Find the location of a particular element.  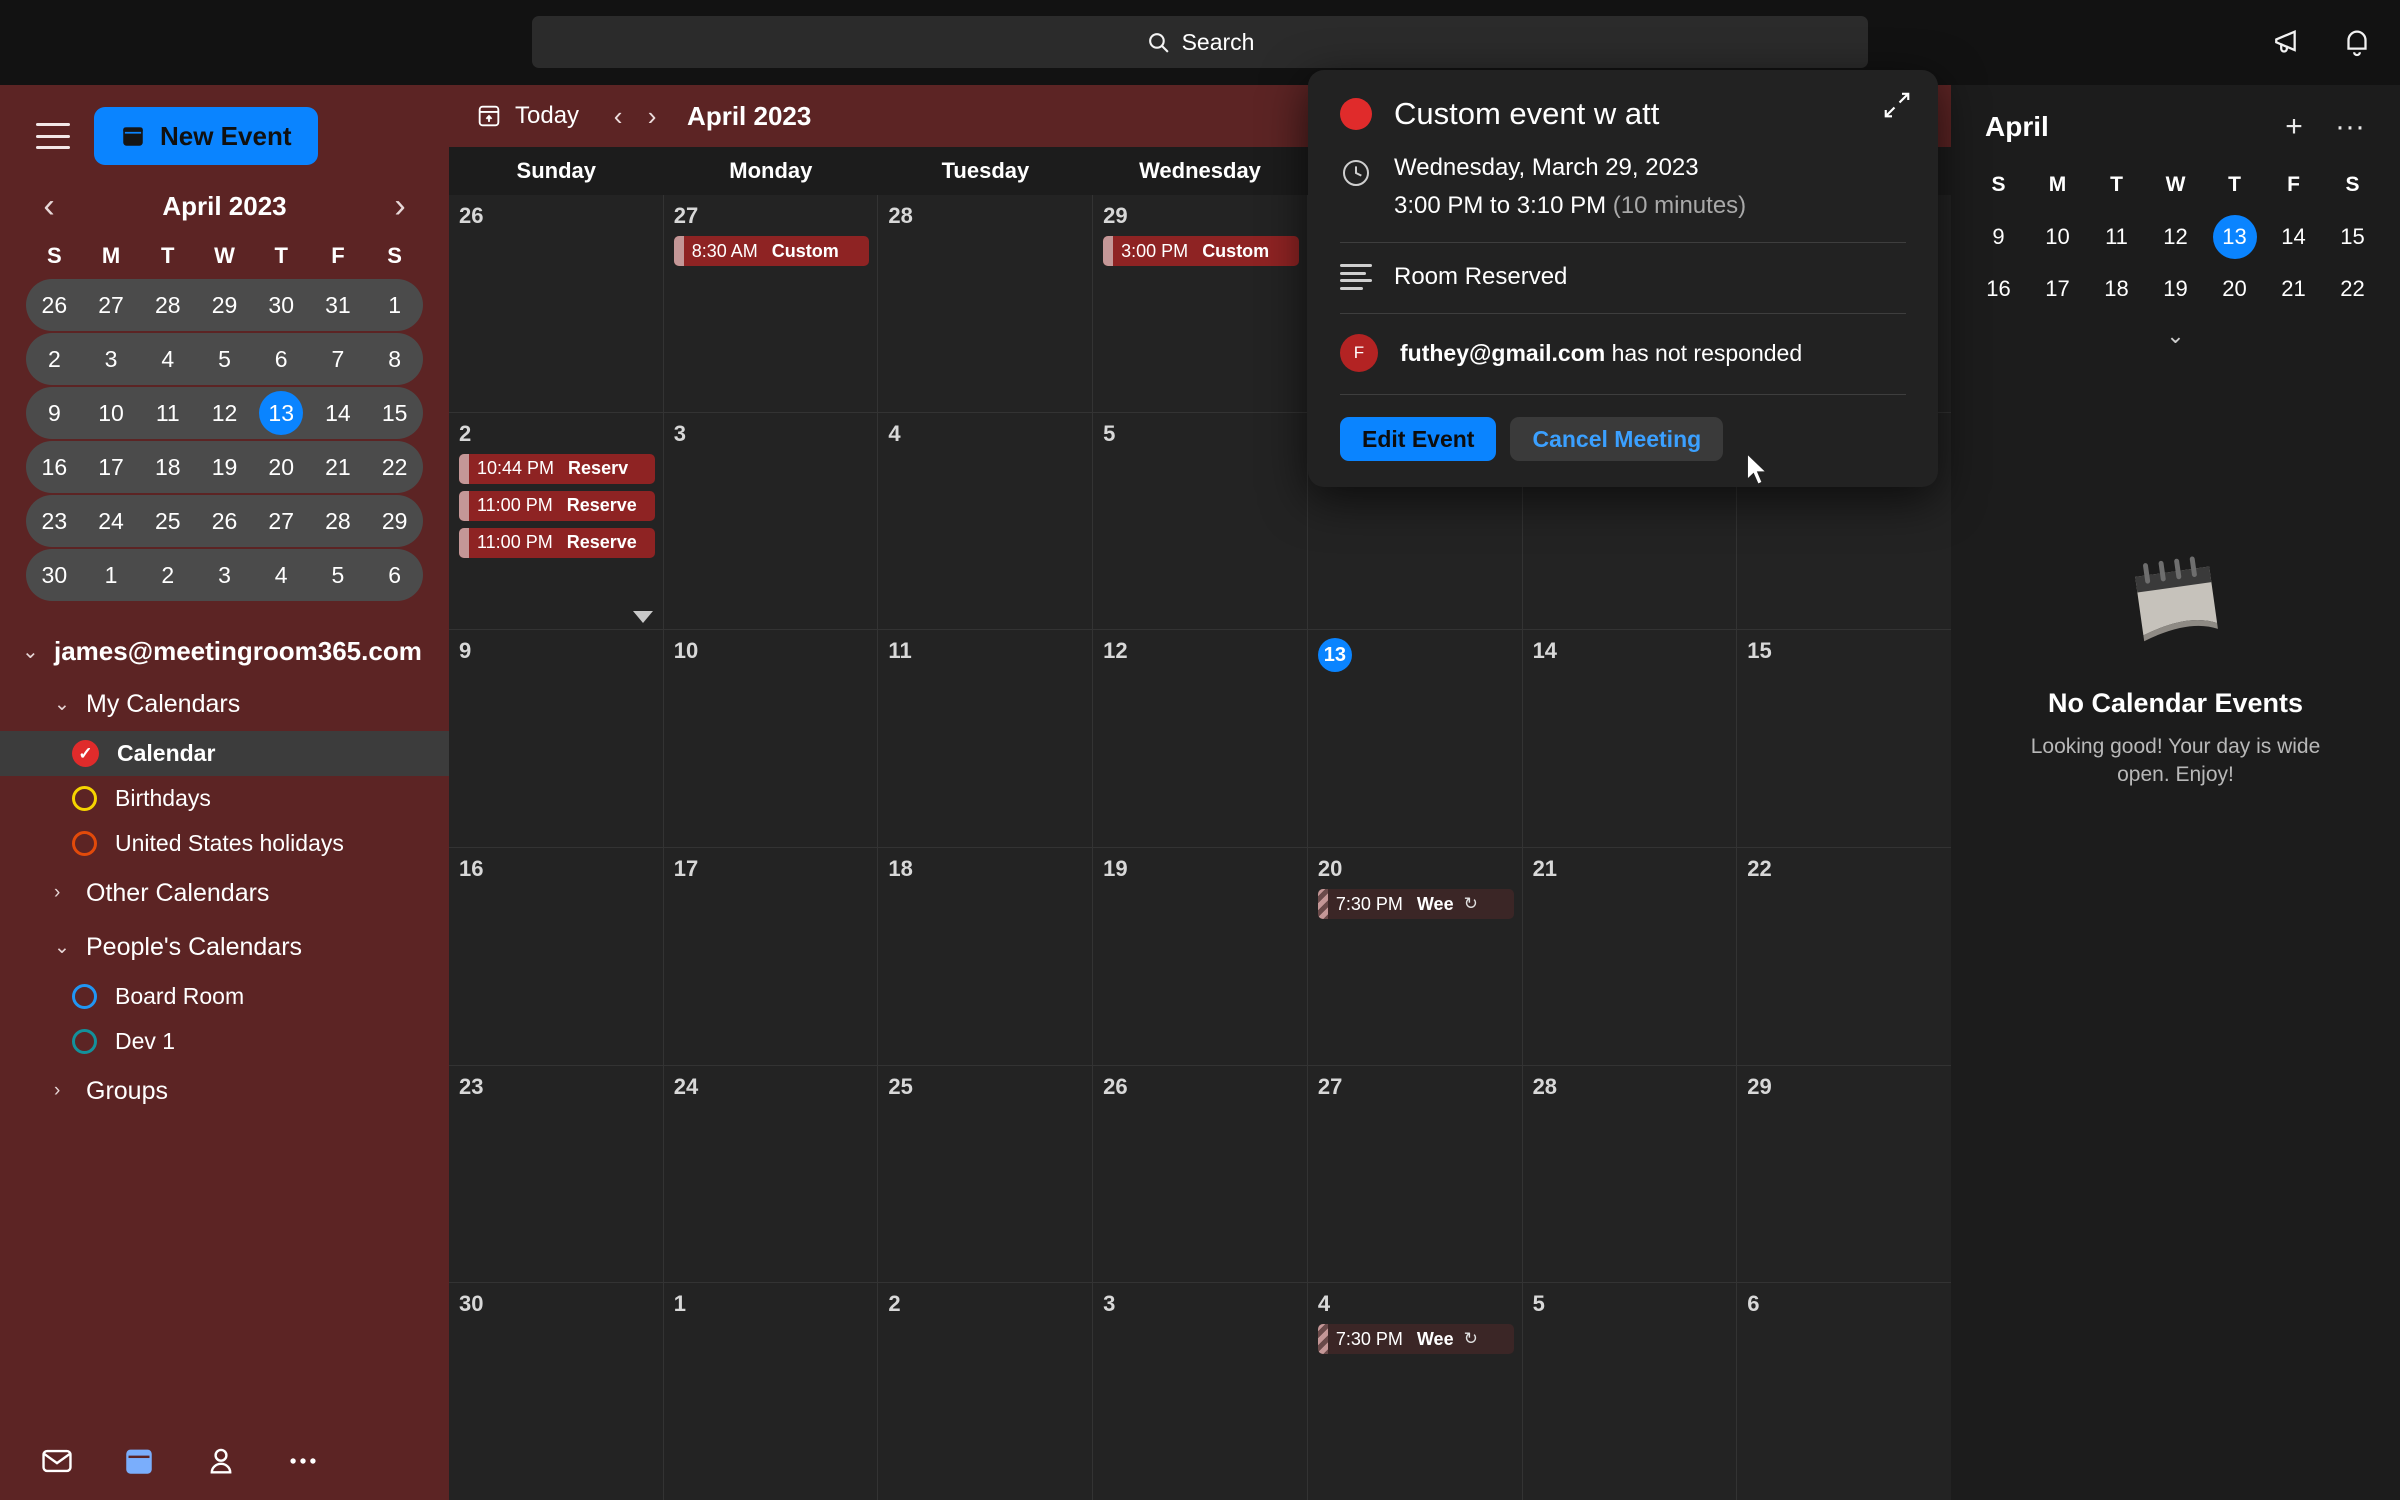

mini-day-cell: 29 is located at coordinates (394, 521).